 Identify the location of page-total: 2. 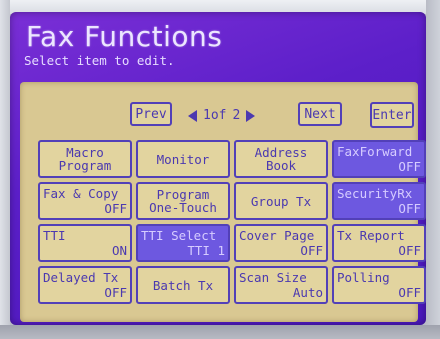
(236, 115).